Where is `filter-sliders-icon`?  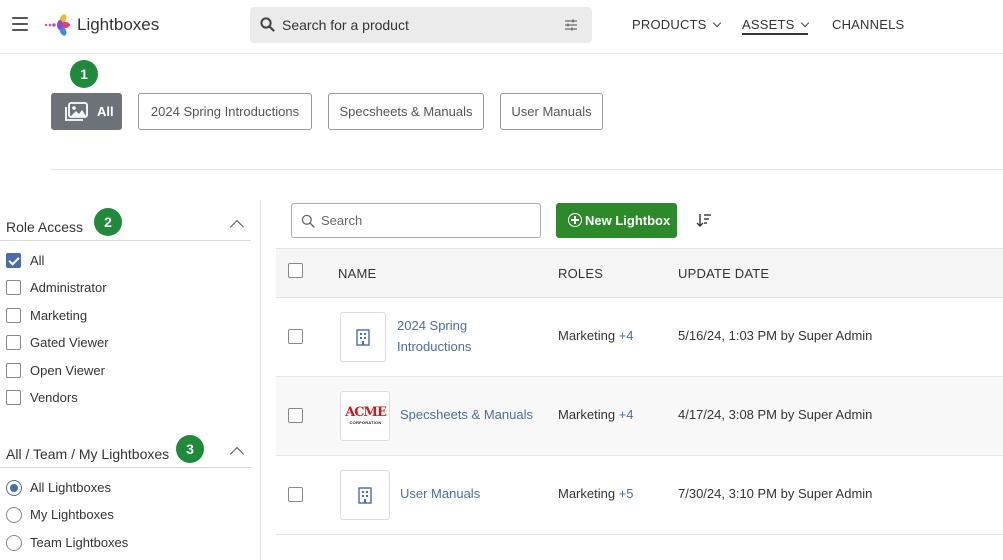
filter-sliders-icon is located at coordinates (571, 25).